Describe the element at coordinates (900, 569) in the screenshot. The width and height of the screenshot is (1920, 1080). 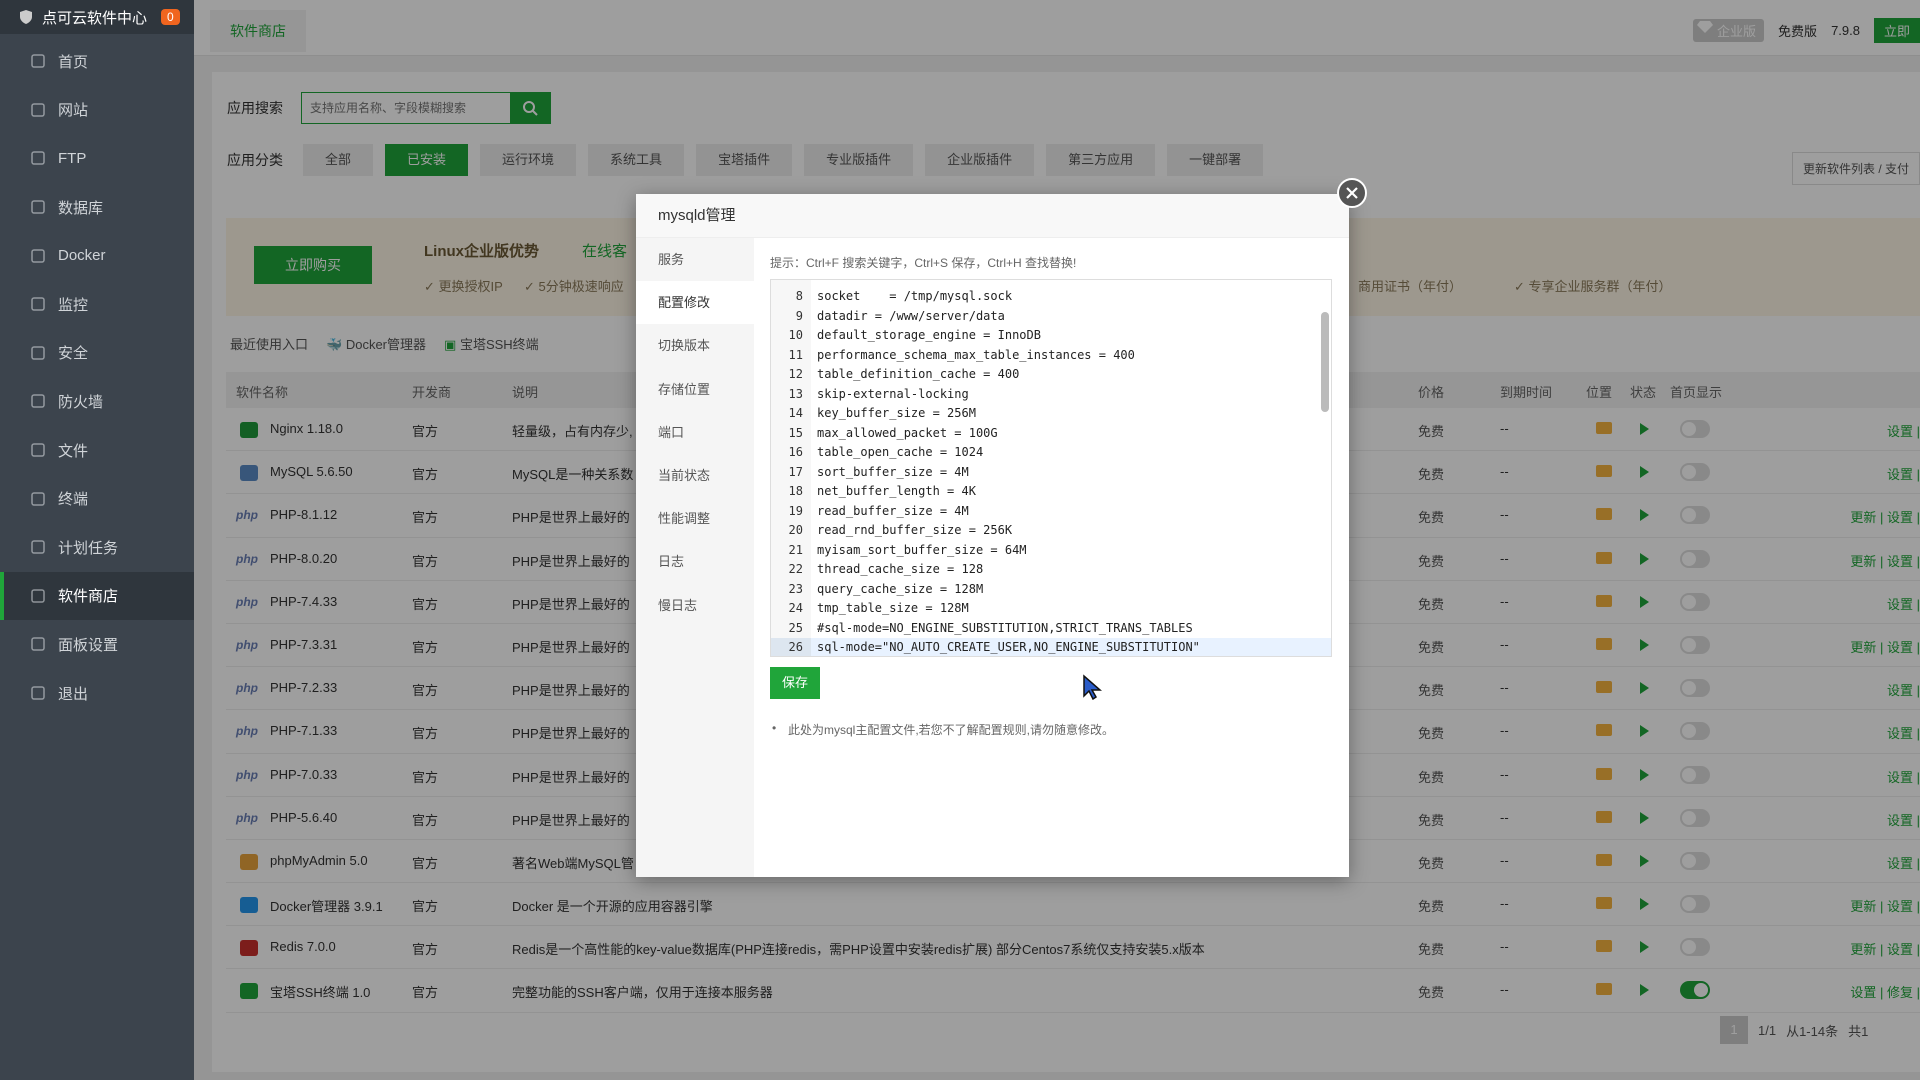
I see `line-code: thread_cache_size = 128` at that location.